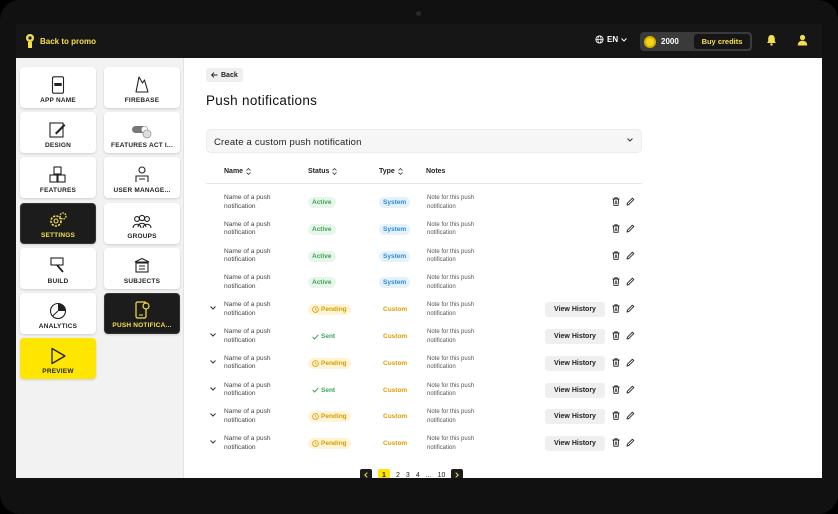 This screenshot has height=514, width=838. What do you see at coordinates (771, 40) in the screenshot?
I see `bell-icon` at bounding box center [771, 40].